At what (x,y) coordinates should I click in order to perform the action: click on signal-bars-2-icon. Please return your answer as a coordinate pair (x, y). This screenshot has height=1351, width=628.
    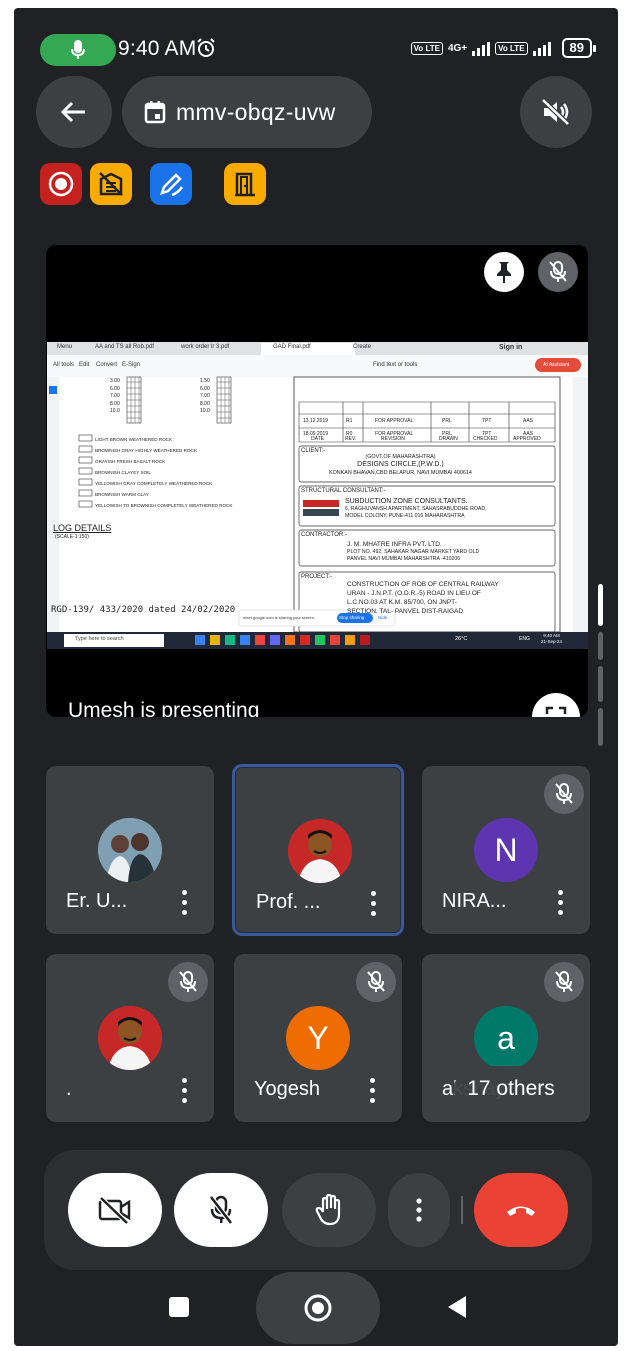
    Looking at the image, I should click on (541, 48).